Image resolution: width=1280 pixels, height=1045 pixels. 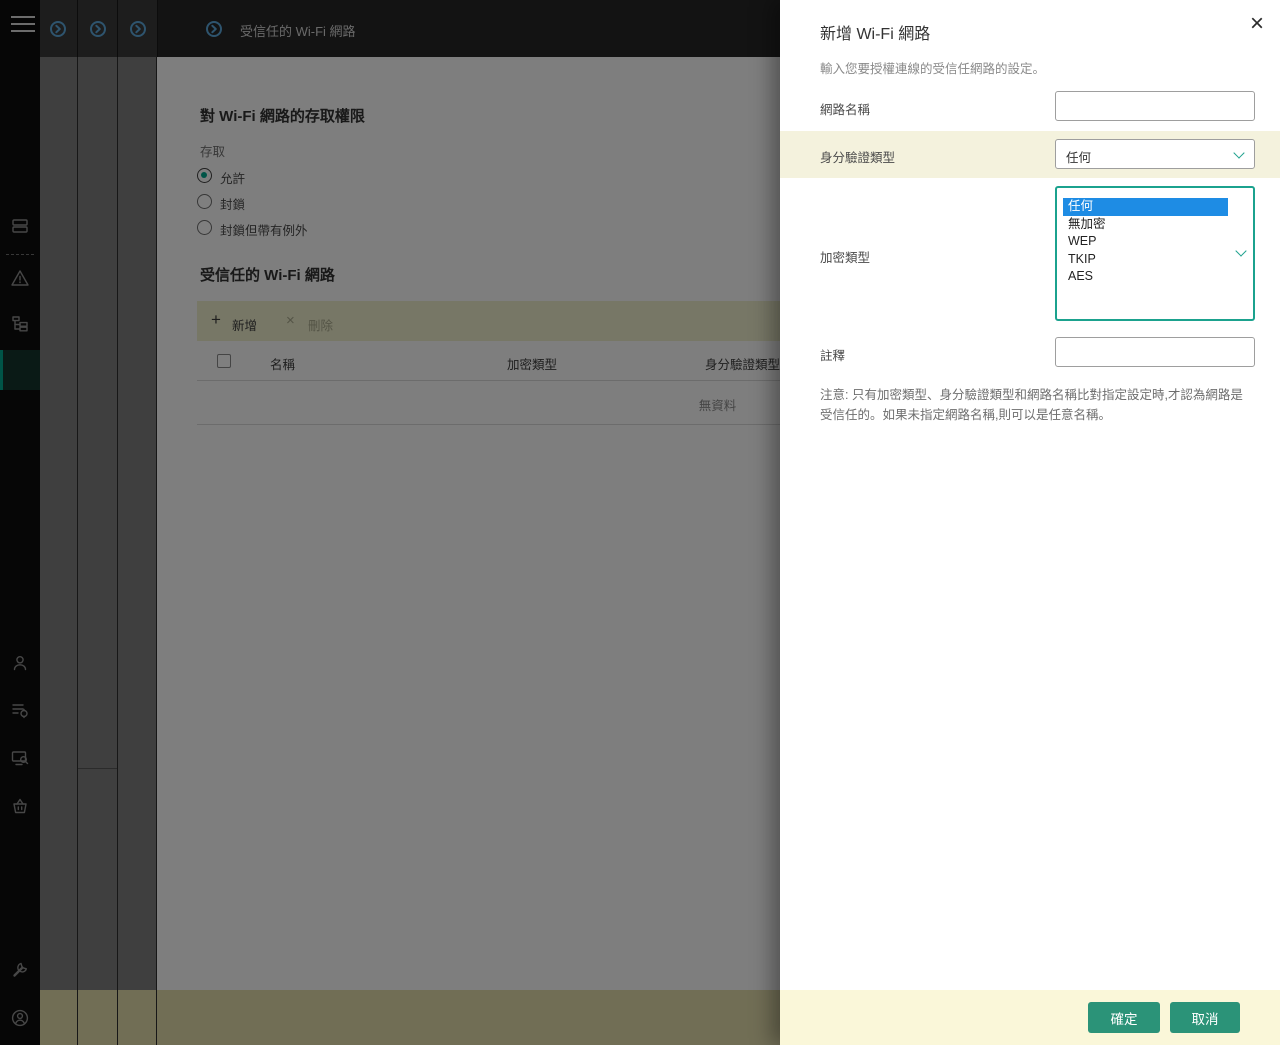 I want to click on drawer-footer: 確定 取消, so click(x=1030, y=1017).